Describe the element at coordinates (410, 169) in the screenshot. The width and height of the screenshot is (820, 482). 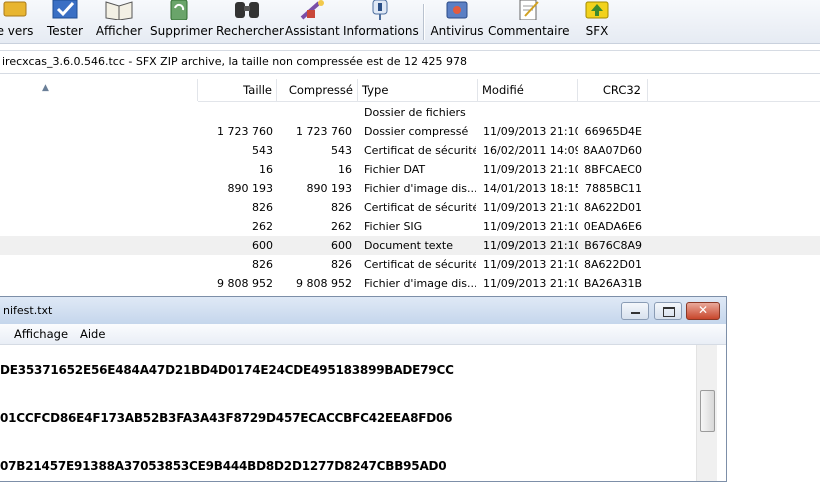
I see `file-row: 16 16 Fichier DAT 11/09/2013 21:10 8BFCAEC0` at that location.